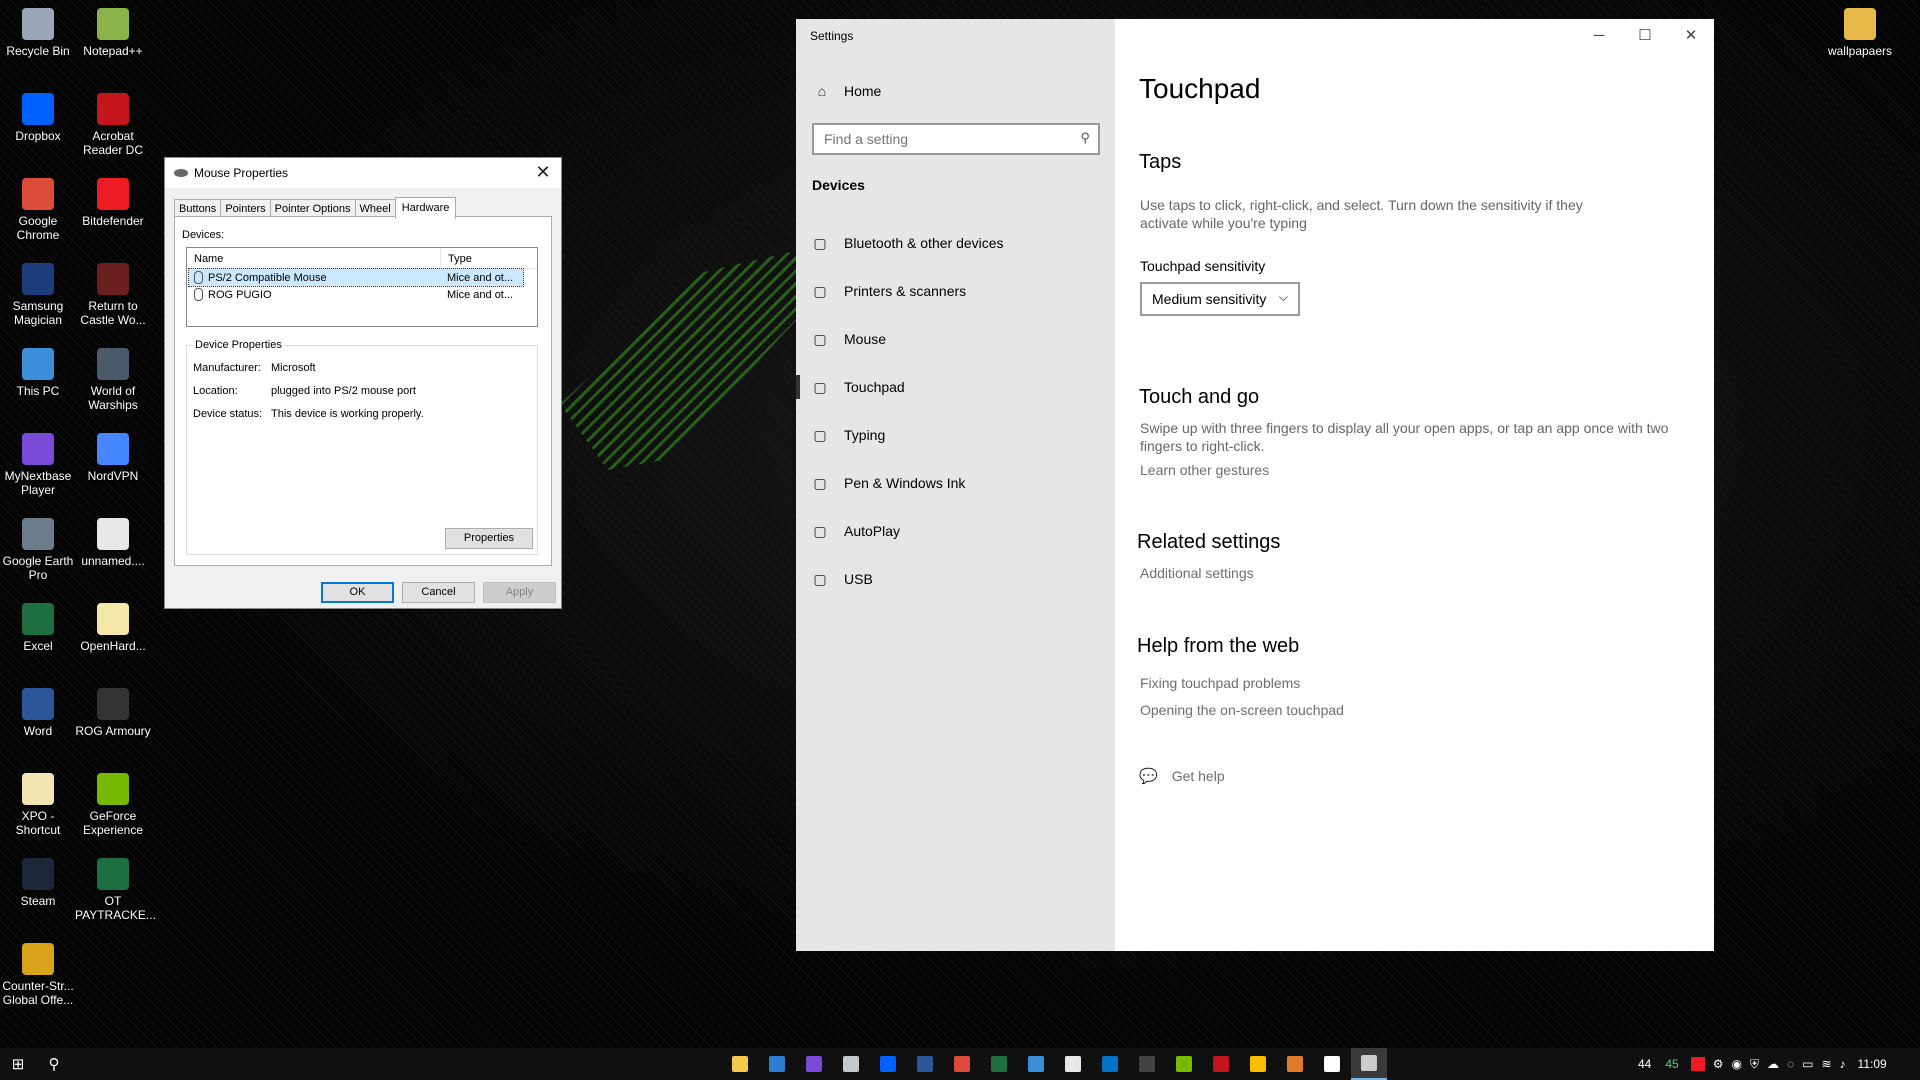  What do you see at coordinates (38, 228) in the screenshot?
I see `desktop-icon-label: Google Chrome` at bounding box center [38, 228].